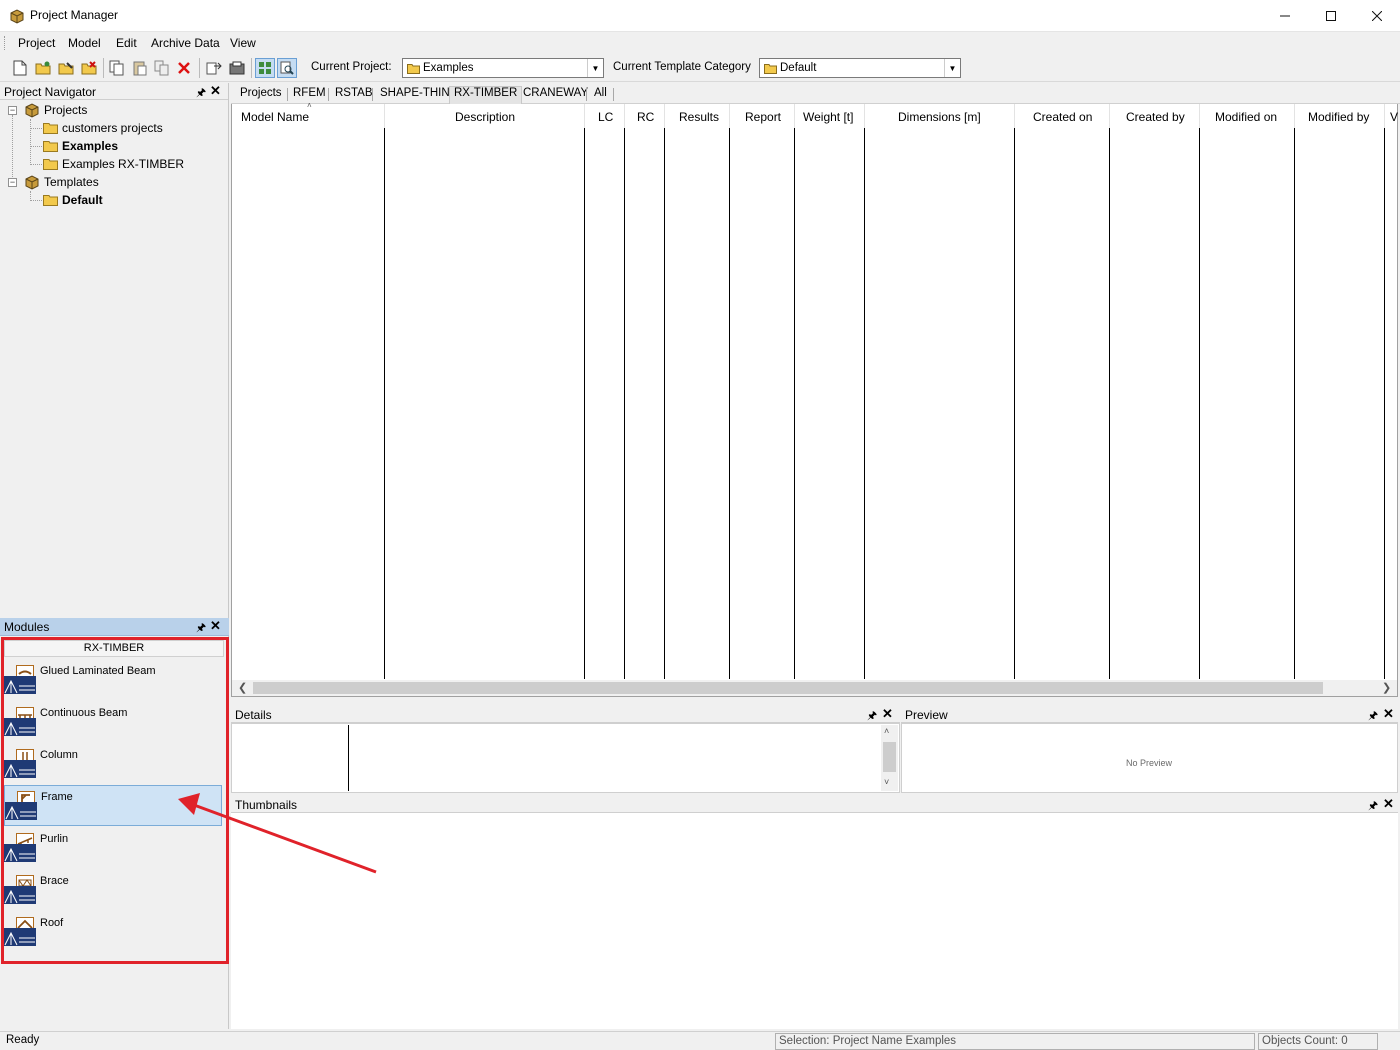 This screenshot has height=1050, width=1400. I want to click on annotation-arrow, so click(277, 833).